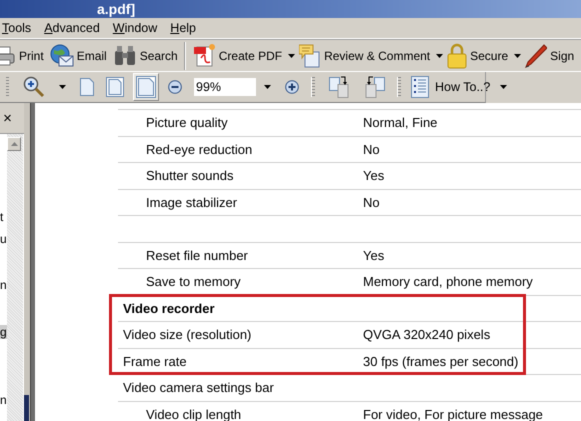 The width and height of the screenshot is (581, 421). I want to click on binoculars-icon, so click(124, 55).